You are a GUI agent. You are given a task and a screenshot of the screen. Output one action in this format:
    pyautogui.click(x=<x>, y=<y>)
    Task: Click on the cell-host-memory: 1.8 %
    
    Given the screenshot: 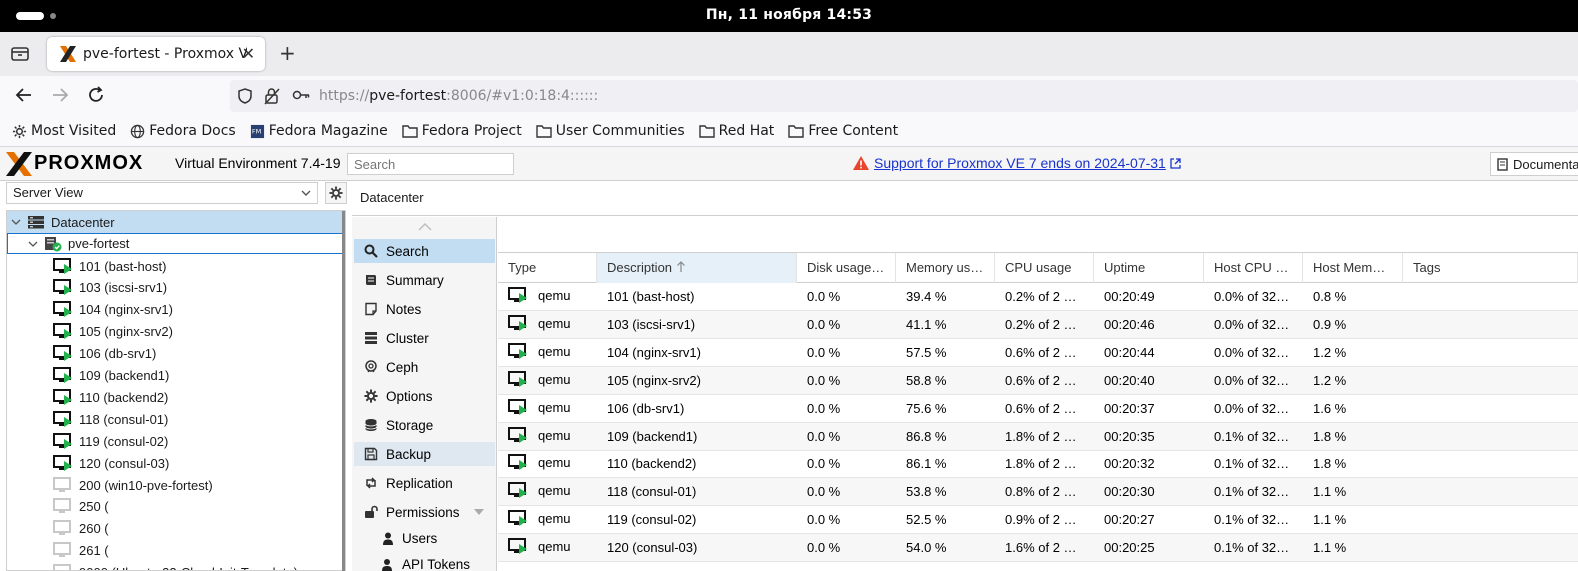 What is the action you would take?
    pyautogui.click(x=1330, y=464)
    